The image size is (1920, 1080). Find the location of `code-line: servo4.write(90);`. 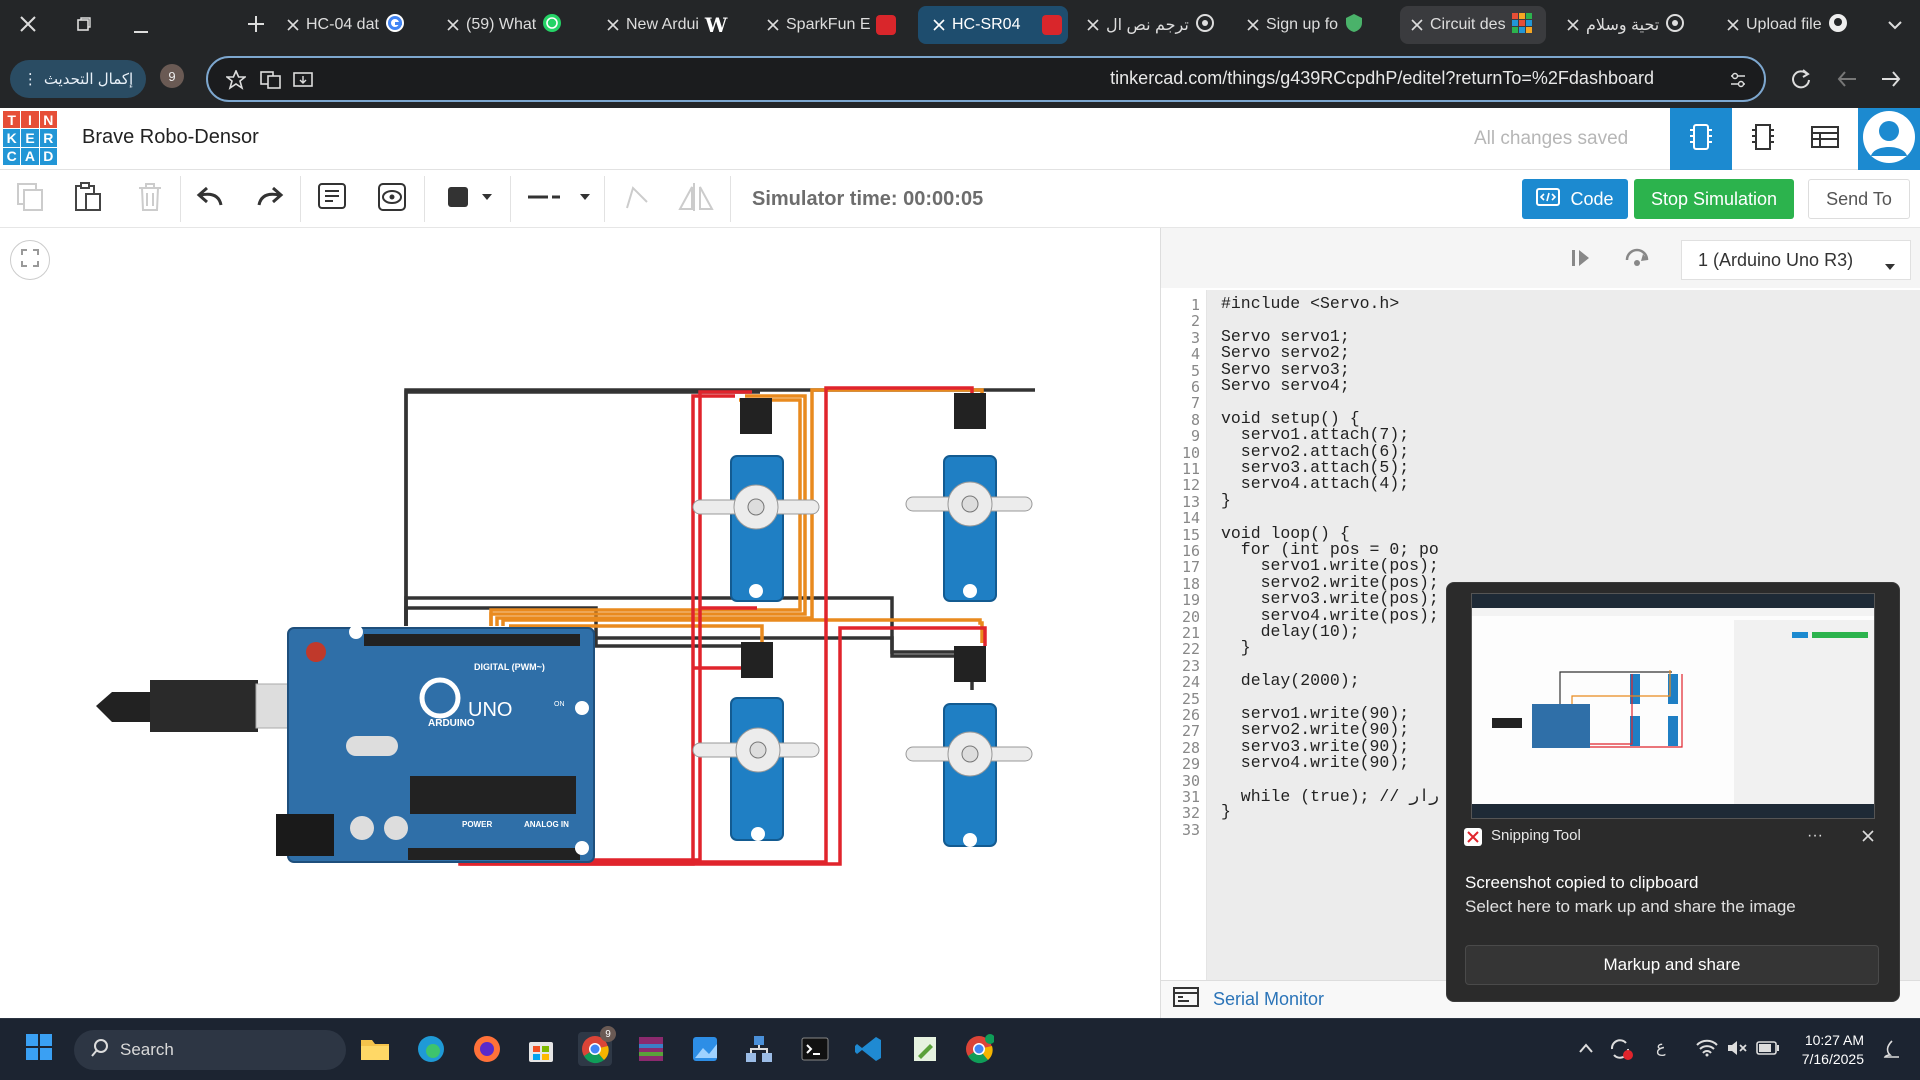

code-line: servo4.write(90); is located at coordinates (1315, 762).